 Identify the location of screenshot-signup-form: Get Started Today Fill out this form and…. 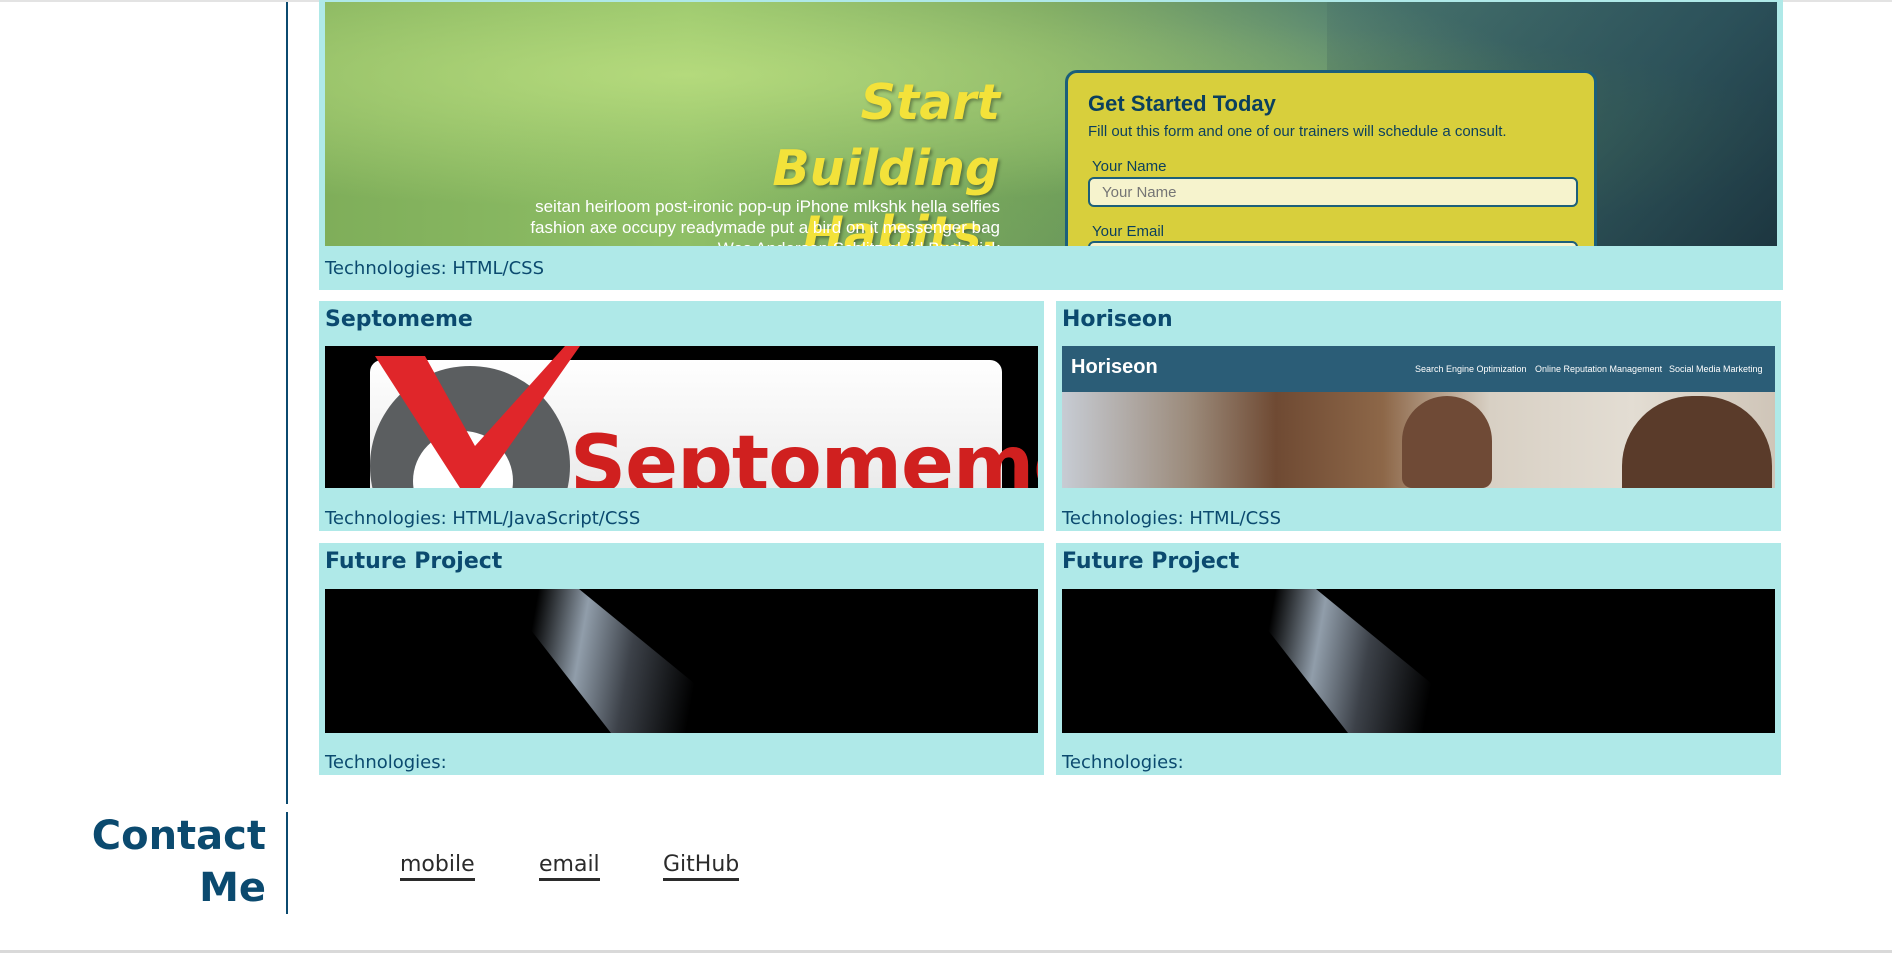
(1331, 158).